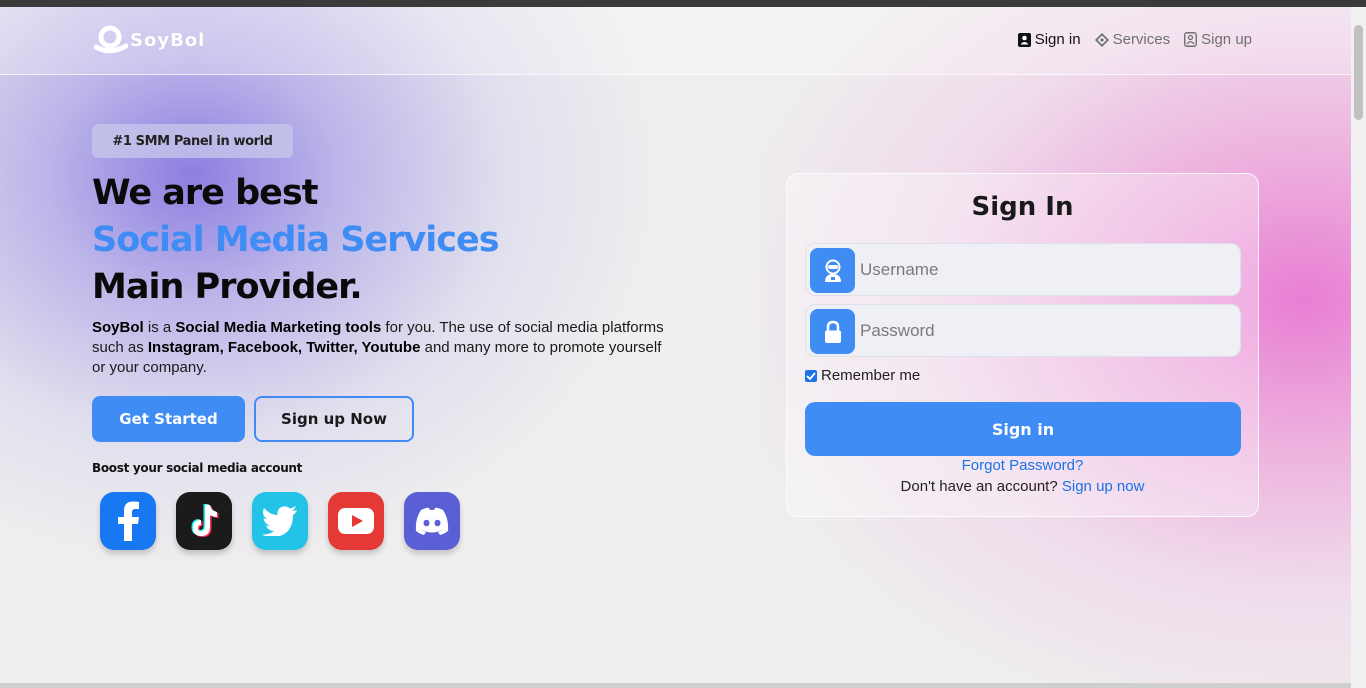  I want to click on main-nav: Sign in Services Sign up, so click(1134, 39).